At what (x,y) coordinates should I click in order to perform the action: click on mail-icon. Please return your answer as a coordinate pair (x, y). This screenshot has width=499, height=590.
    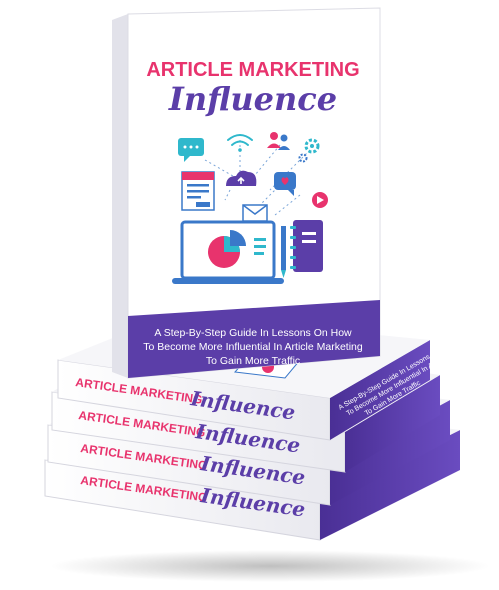
    Looking at the image, I should click on (255, 213).